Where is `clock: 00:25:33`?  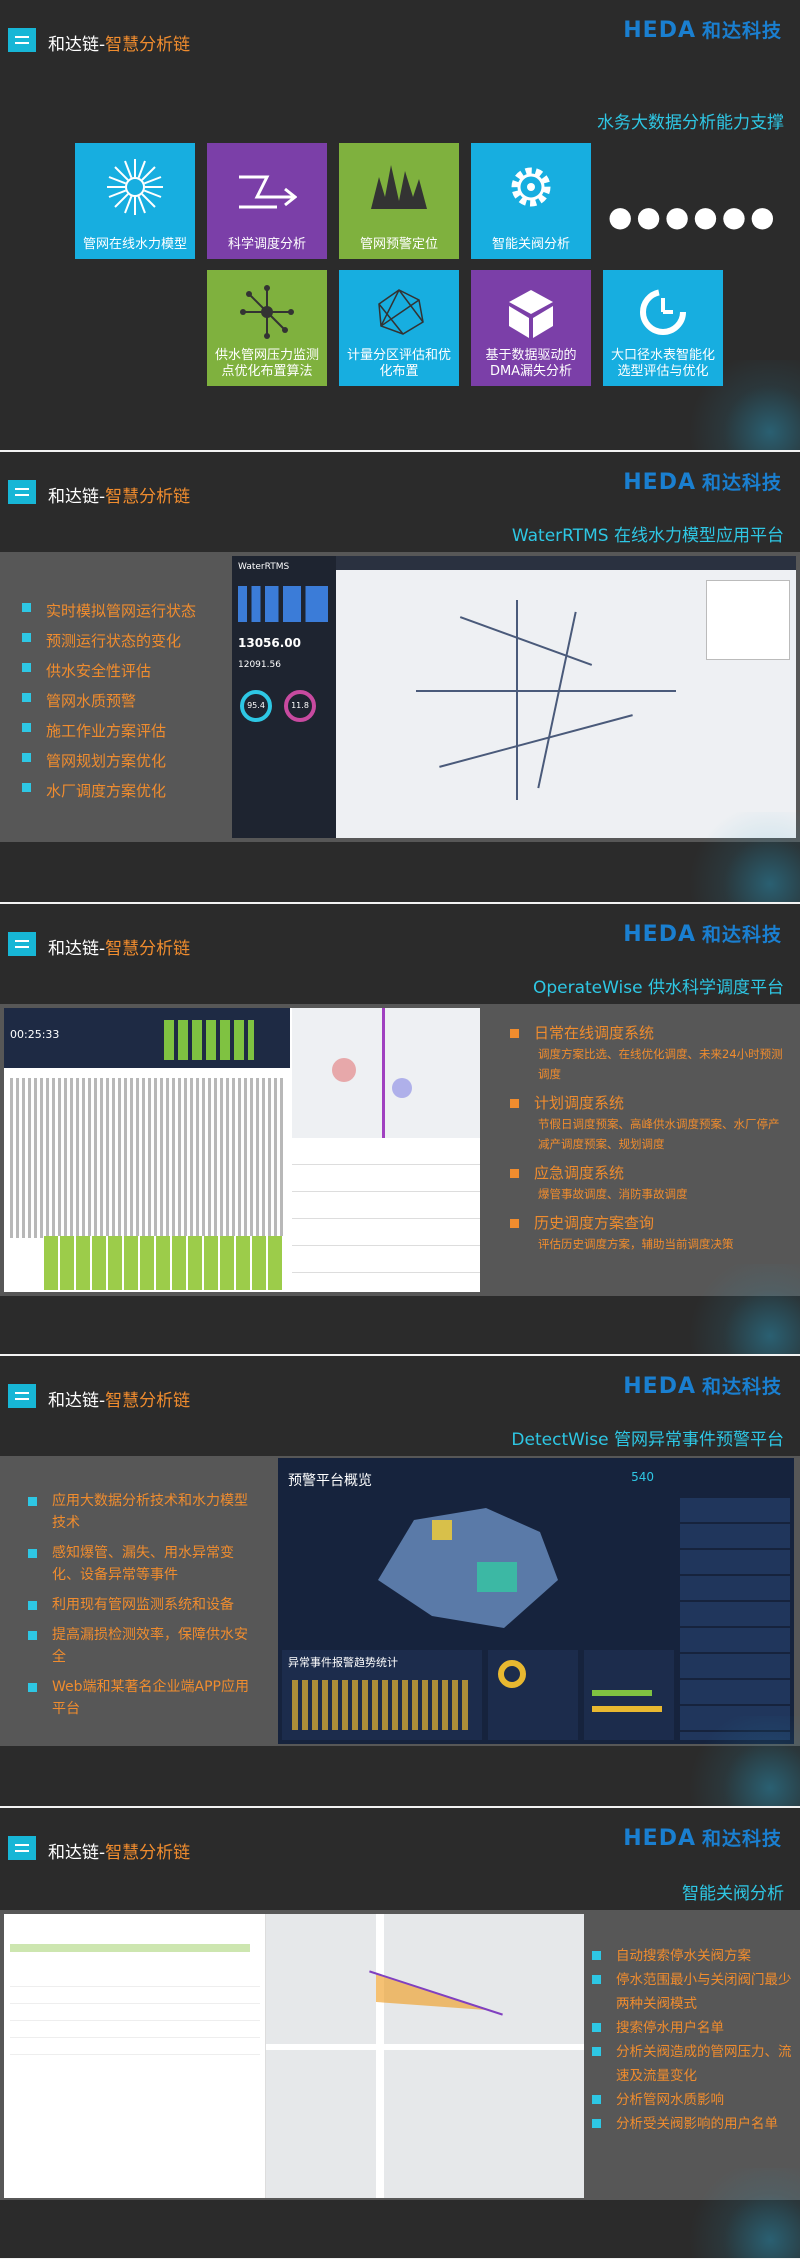
clock: 00:25:33 is located at coordinates (35, 1034).